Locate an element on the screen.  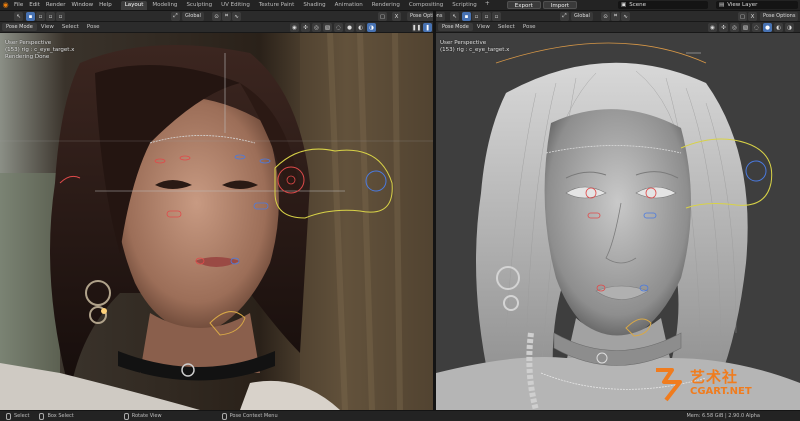
mouse-drag-icon is located at coordinates (42, 416).